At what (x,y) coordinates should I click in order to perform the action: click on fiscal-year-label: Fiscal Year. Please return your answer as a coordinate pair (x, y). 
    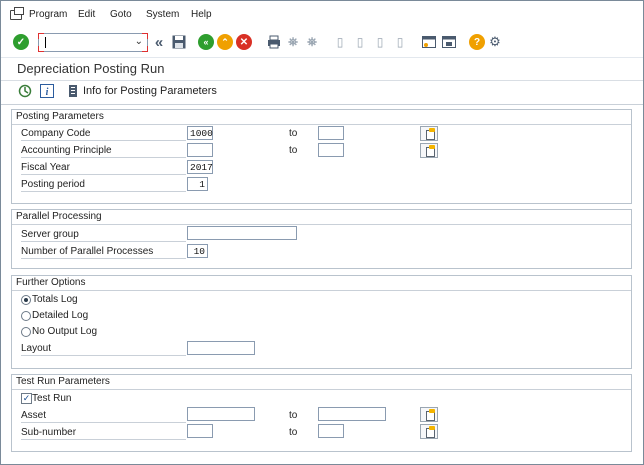
    Looking at the image, I should click on (45, 167).